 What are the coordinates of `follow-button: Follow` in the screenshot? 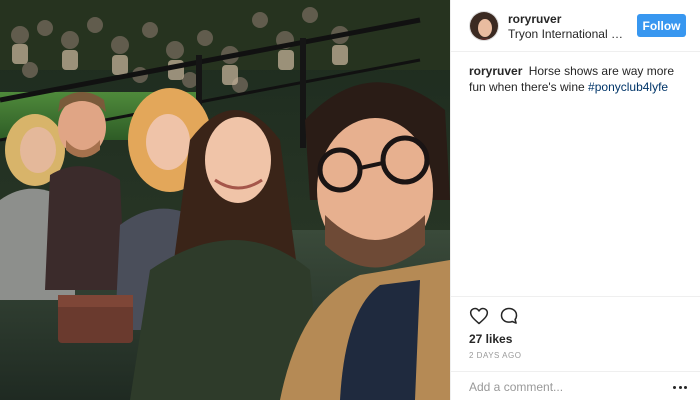 It's located at (661, 25).